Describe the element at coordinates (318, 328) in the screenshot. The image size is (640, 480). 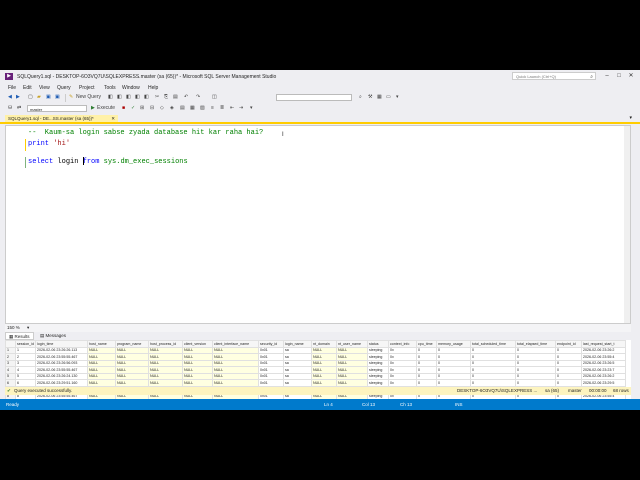
I see `editor-zoom-bar: 150 % ▾` at that location.